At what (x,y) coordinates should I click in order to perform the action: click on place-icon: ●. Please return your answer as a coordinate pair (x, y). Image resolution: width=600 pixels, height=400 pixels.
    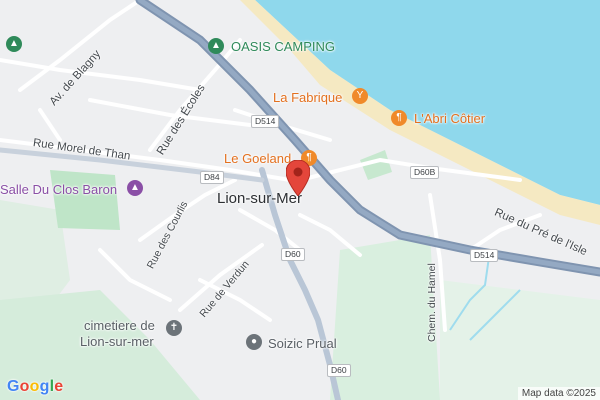
    Looking at the image, I should click on (254, 342).